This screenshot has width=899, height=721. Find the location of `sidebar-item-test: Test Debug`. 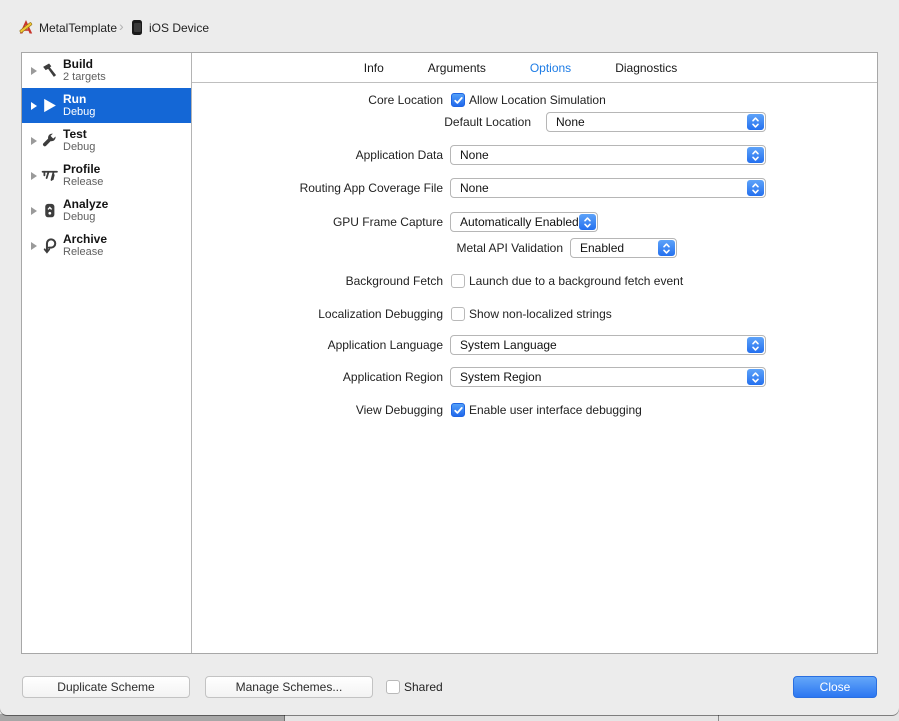

sidebar-item-test: Test Debug is located at coordinates (106, 140).